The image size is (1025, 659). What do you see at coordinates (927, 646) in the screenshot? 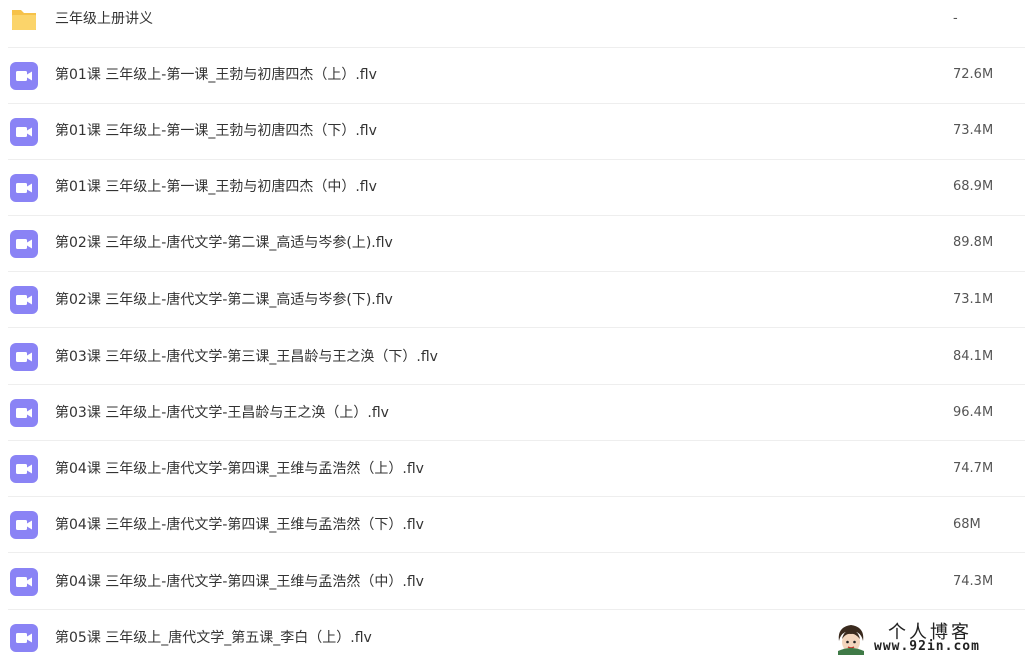
I see `watermark-url: www.92in.com` at bounding box center [927, 646].